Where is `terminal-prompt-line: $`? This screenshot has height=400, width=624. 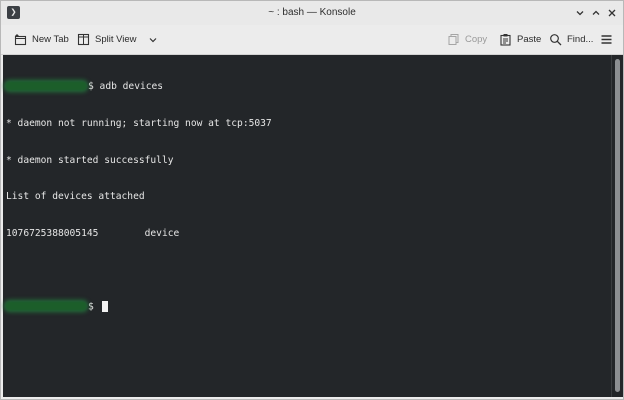
terminal-prompt-line: $ is located at coordinates (308, 306).